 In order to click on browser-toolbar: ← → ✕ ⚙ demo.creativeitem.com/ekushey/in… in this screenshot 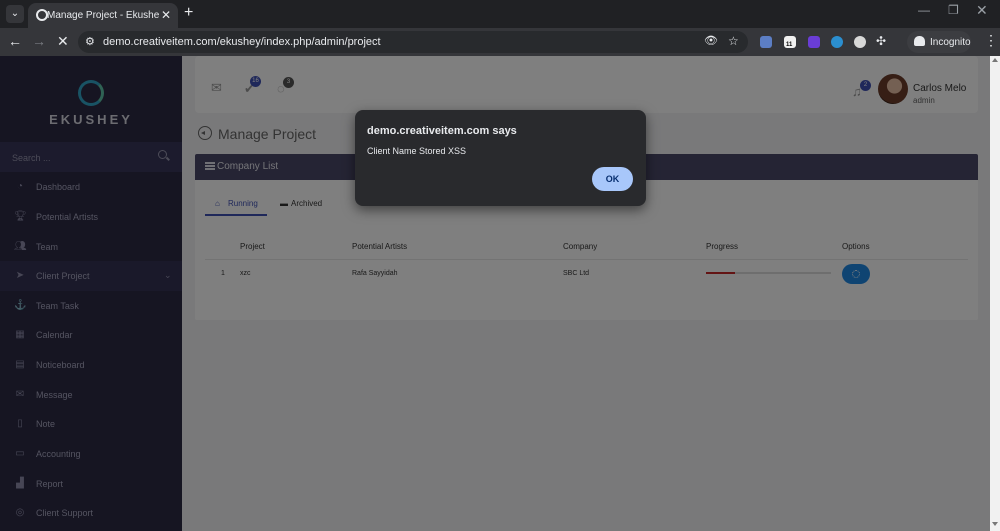, I will do `click(500, 42)`.